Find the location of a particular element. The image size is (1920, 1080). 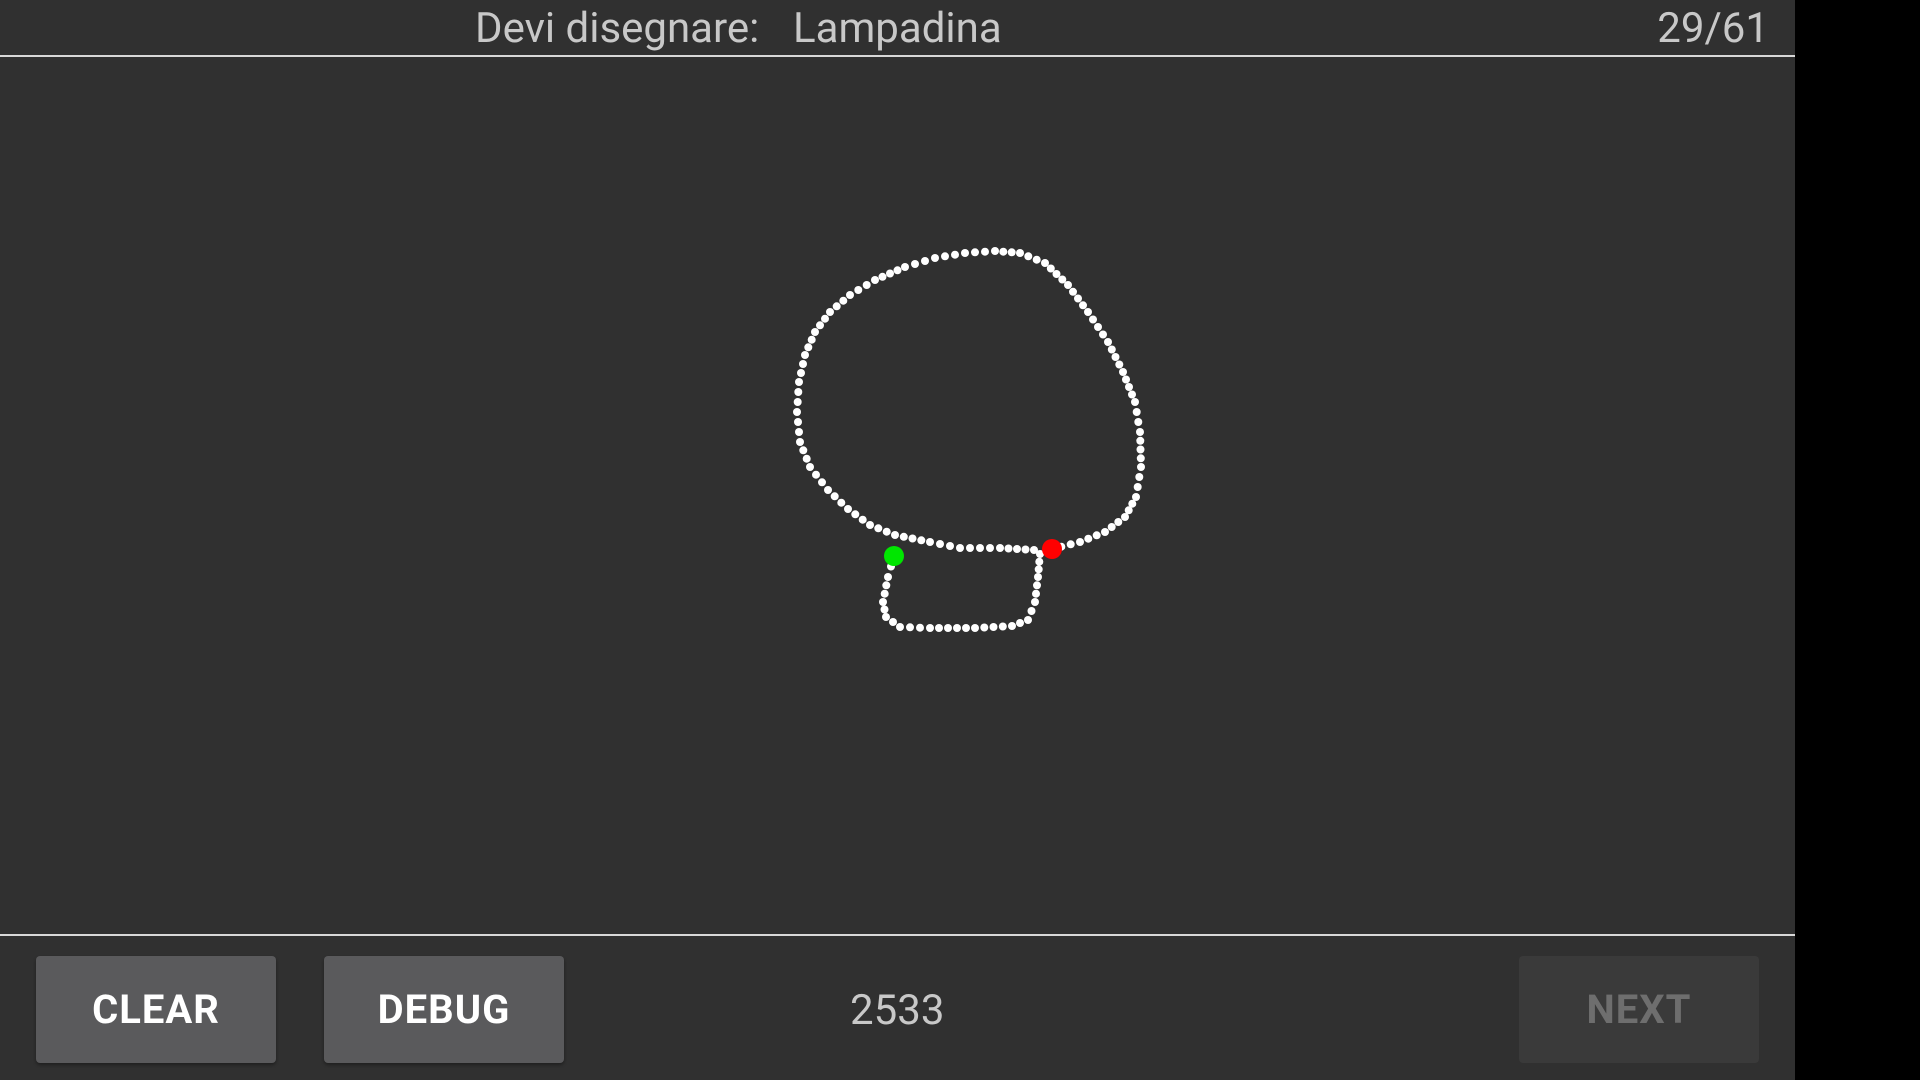

drawing-svg is located at coordinates (969, 439).